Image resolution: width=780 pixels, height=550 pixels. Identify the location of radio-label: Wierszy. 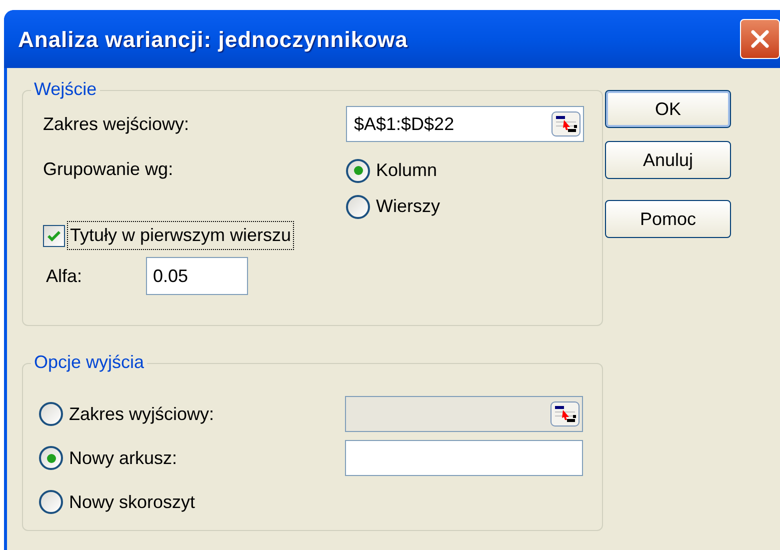
(408, 206).